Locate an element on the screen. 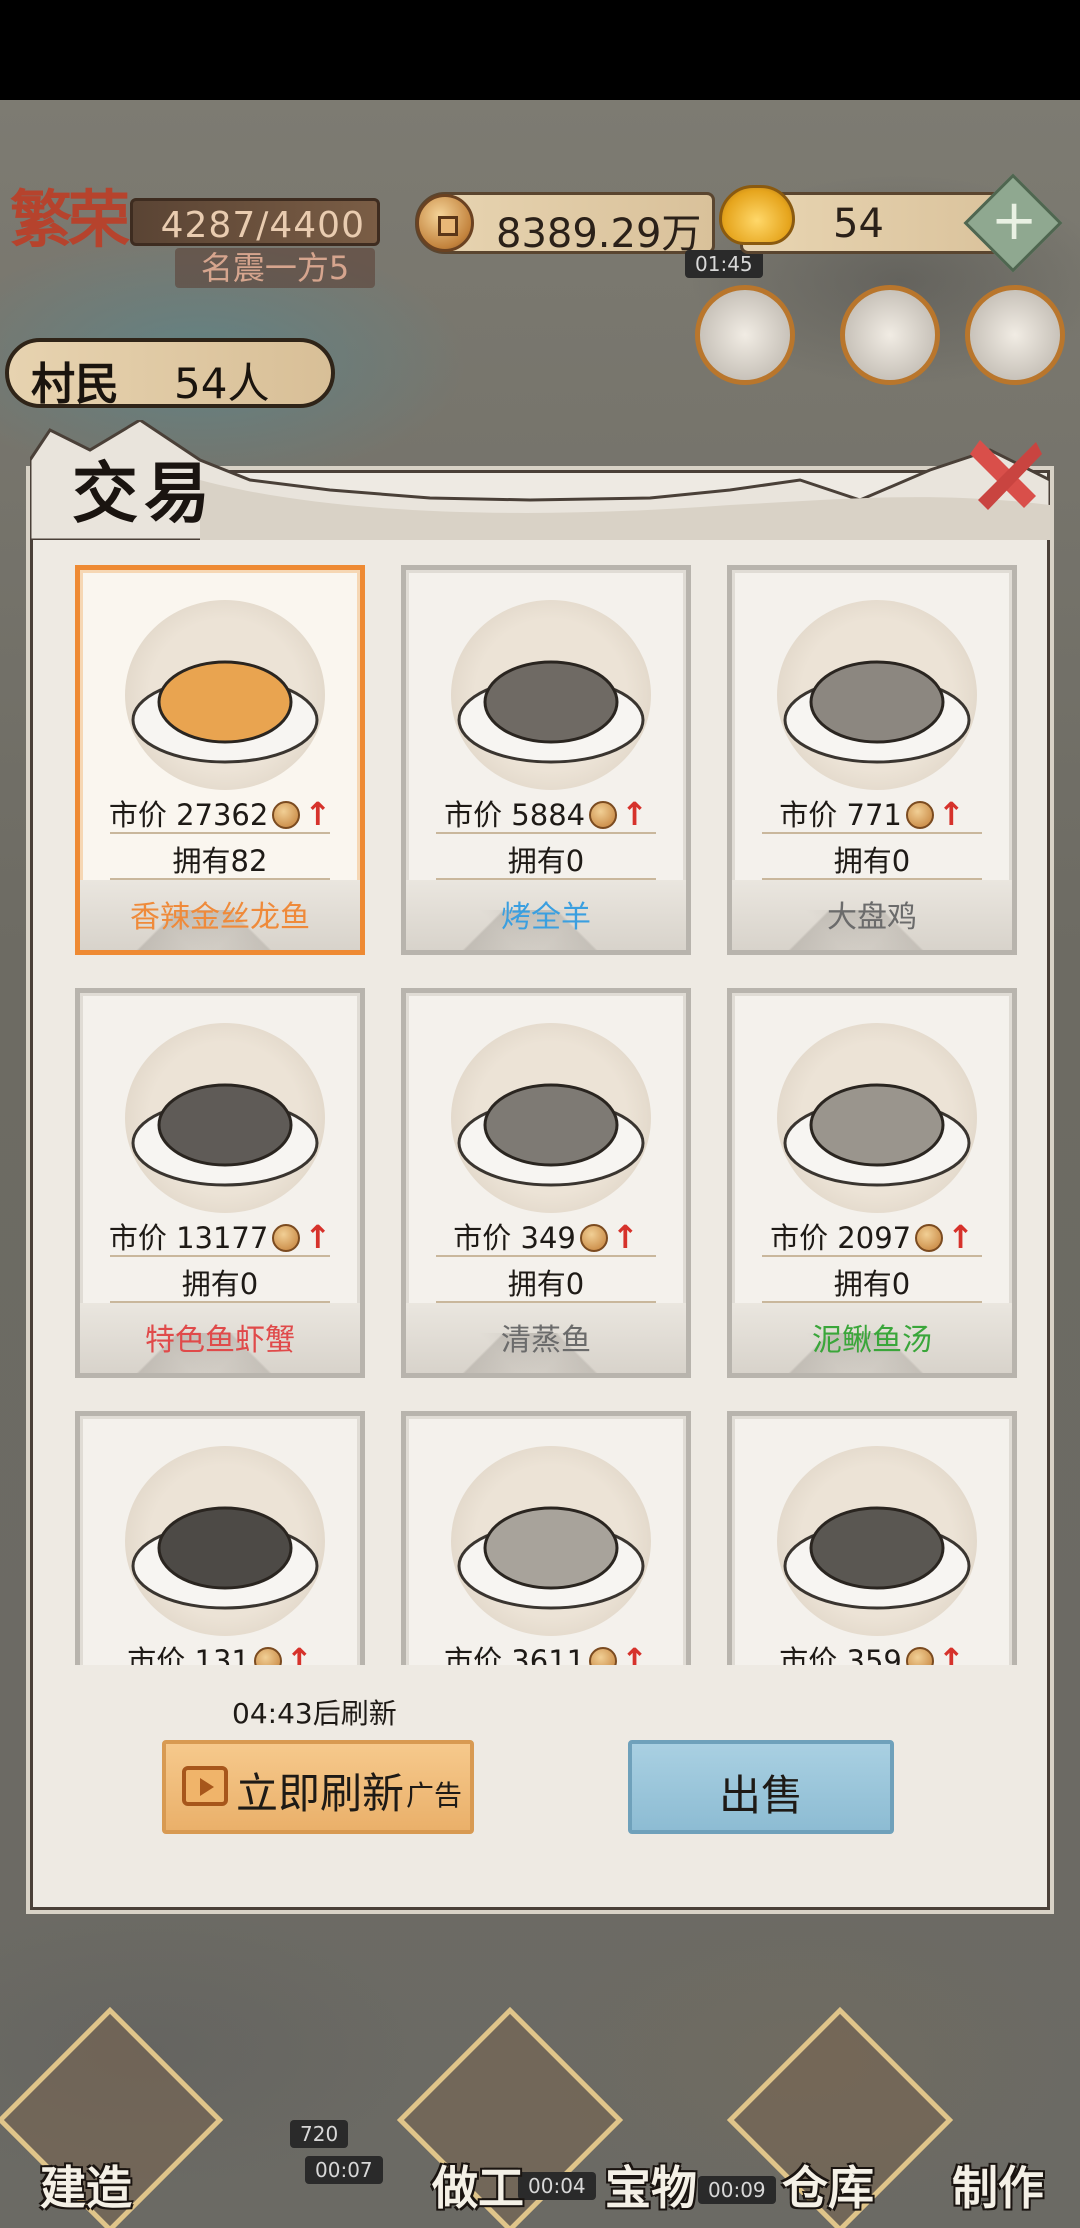 Image resolution: width=1080 pixels, height=2228 pixels. market-price: 市价 27362 ↑ is located at coordinates (220, 813).